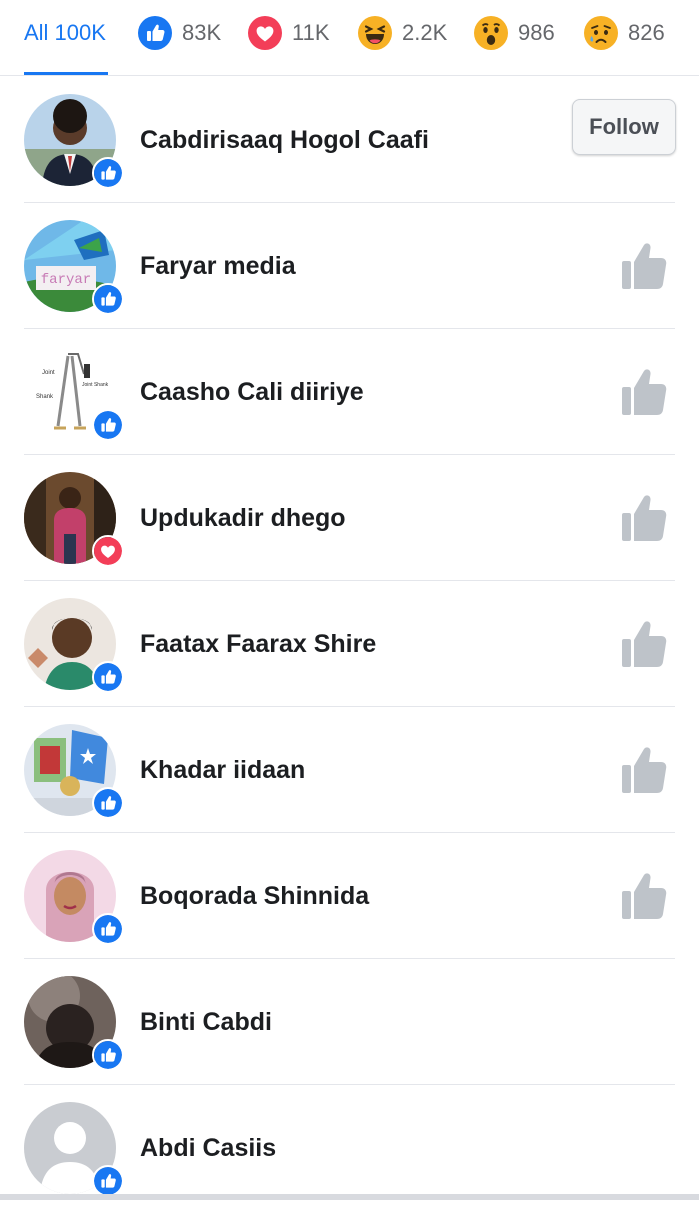 The image size is (699, 1211). Describe the element at coordinates (311, 32) in the screenshot. I see `tab-love-count: 11K` at that location.